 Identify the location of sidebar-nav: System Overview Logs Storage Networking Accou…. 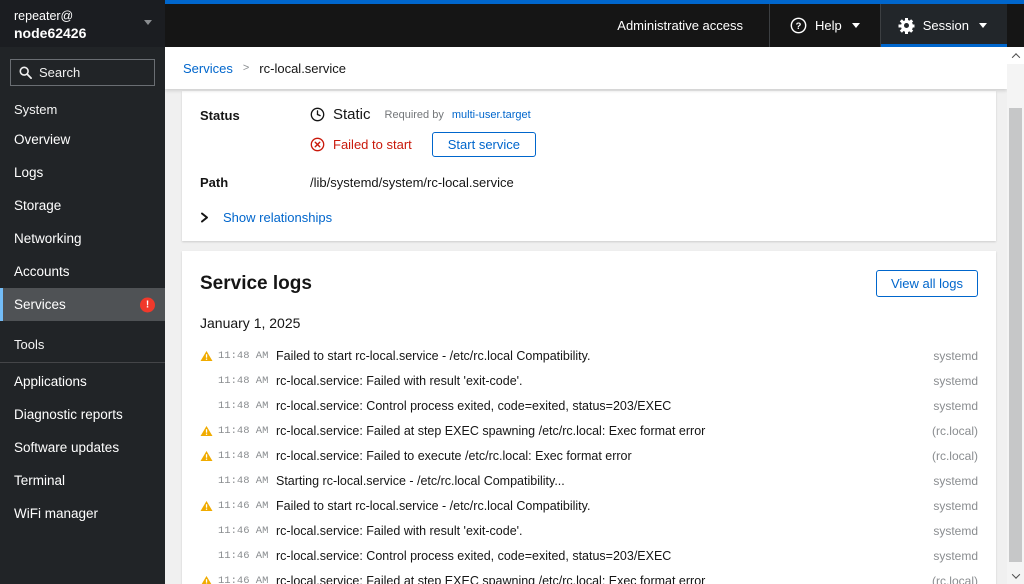
(82, 308).